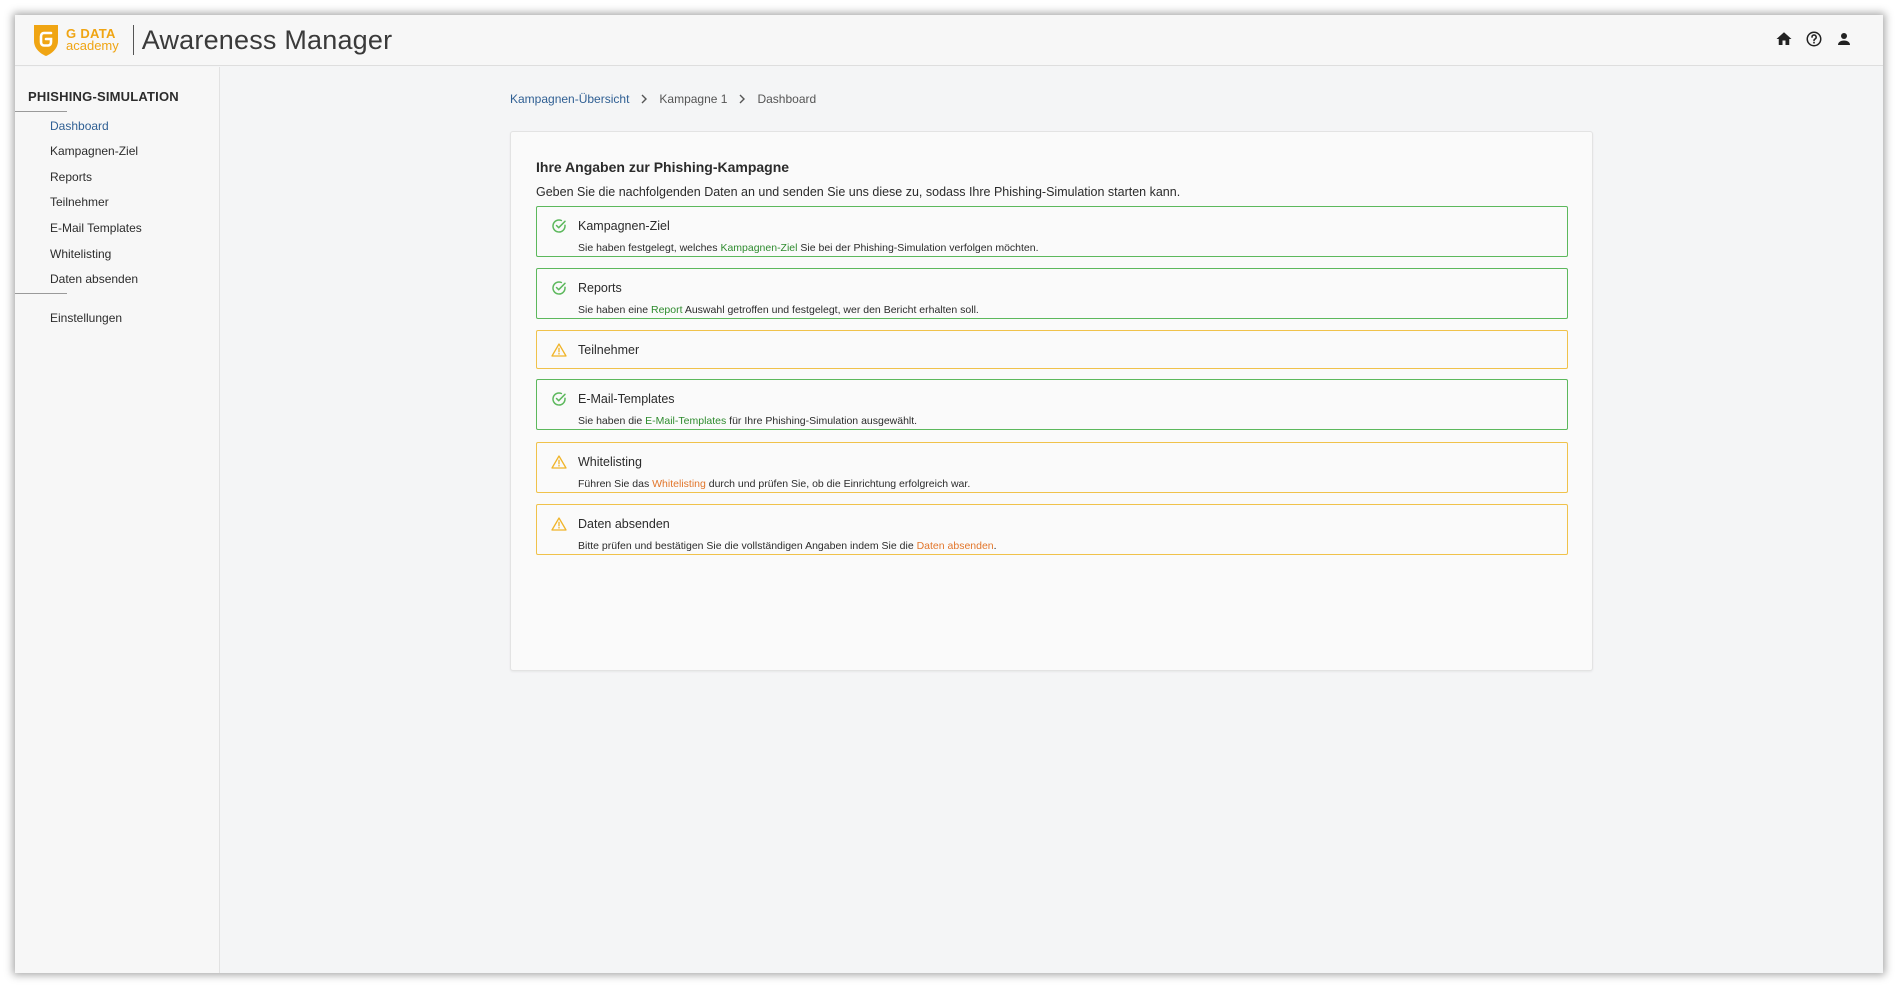 This screenshot has width=1896, height=988. What do you see at coordinates (569, 99) in the screenshot?
I see `breadcrumb-campaign-overview: Kampagnen-Übersicht` at bounding box center [569, 99].